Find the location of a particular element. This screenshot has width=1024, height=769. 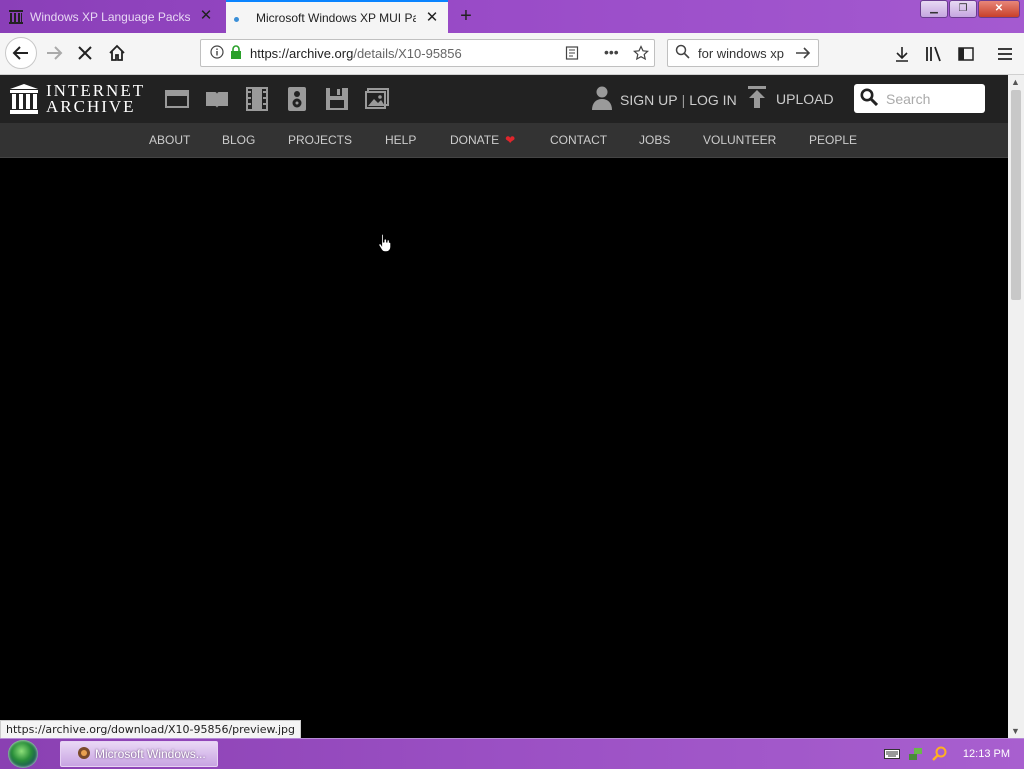

secure-lock-icon is located at coordinates (236, 53).